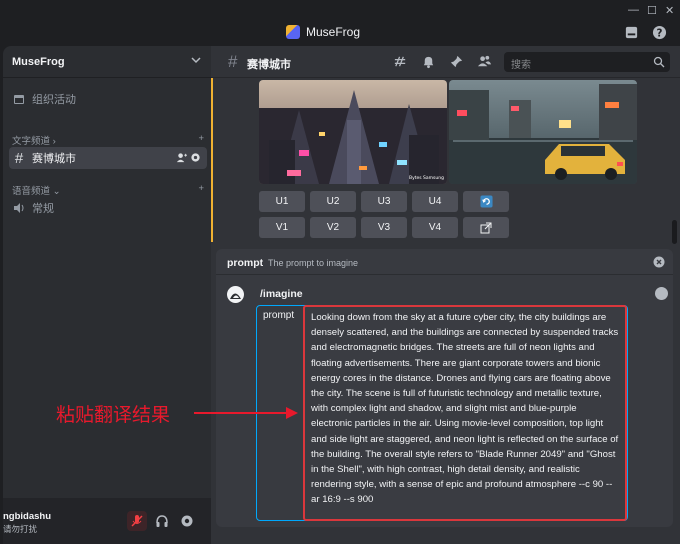  I want to click on generated-image-aerial: Bytes Samsung, so click(353, 132).